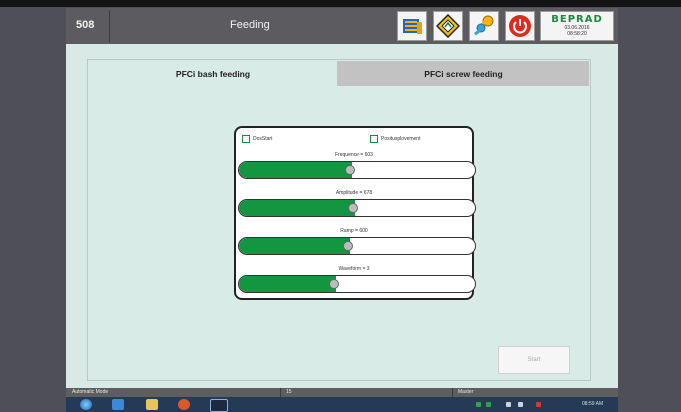 This screenshot has height=412, width=681. Describe the element at coordinates (342, 26) in the screenshot. I see `header-bar: 508 Feeding BEPRAD 03.06.2016 08:58:20` at that location.